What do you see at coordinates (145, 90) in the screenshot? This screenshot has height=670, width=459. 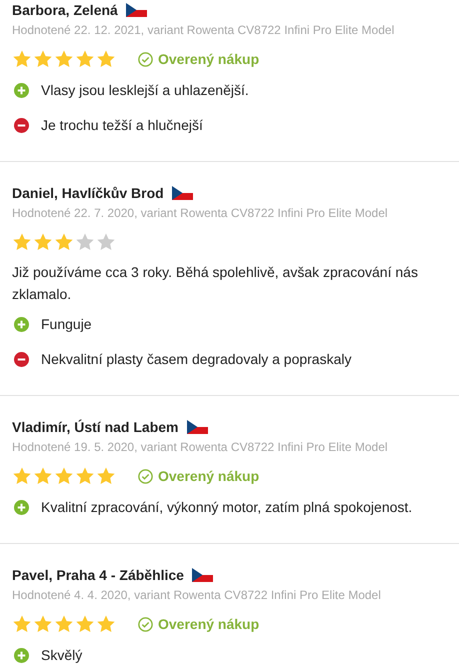 I see `pro-text: Vlasy jsou lesklejší a uhlazenější.` at bounding box center [145, 90].